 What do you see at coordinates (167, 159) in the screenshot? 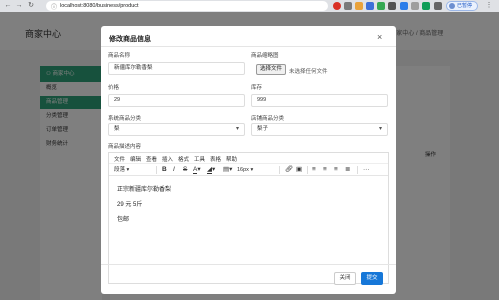
I see `menu-insert: 插入` at bounding box center [167, 159].